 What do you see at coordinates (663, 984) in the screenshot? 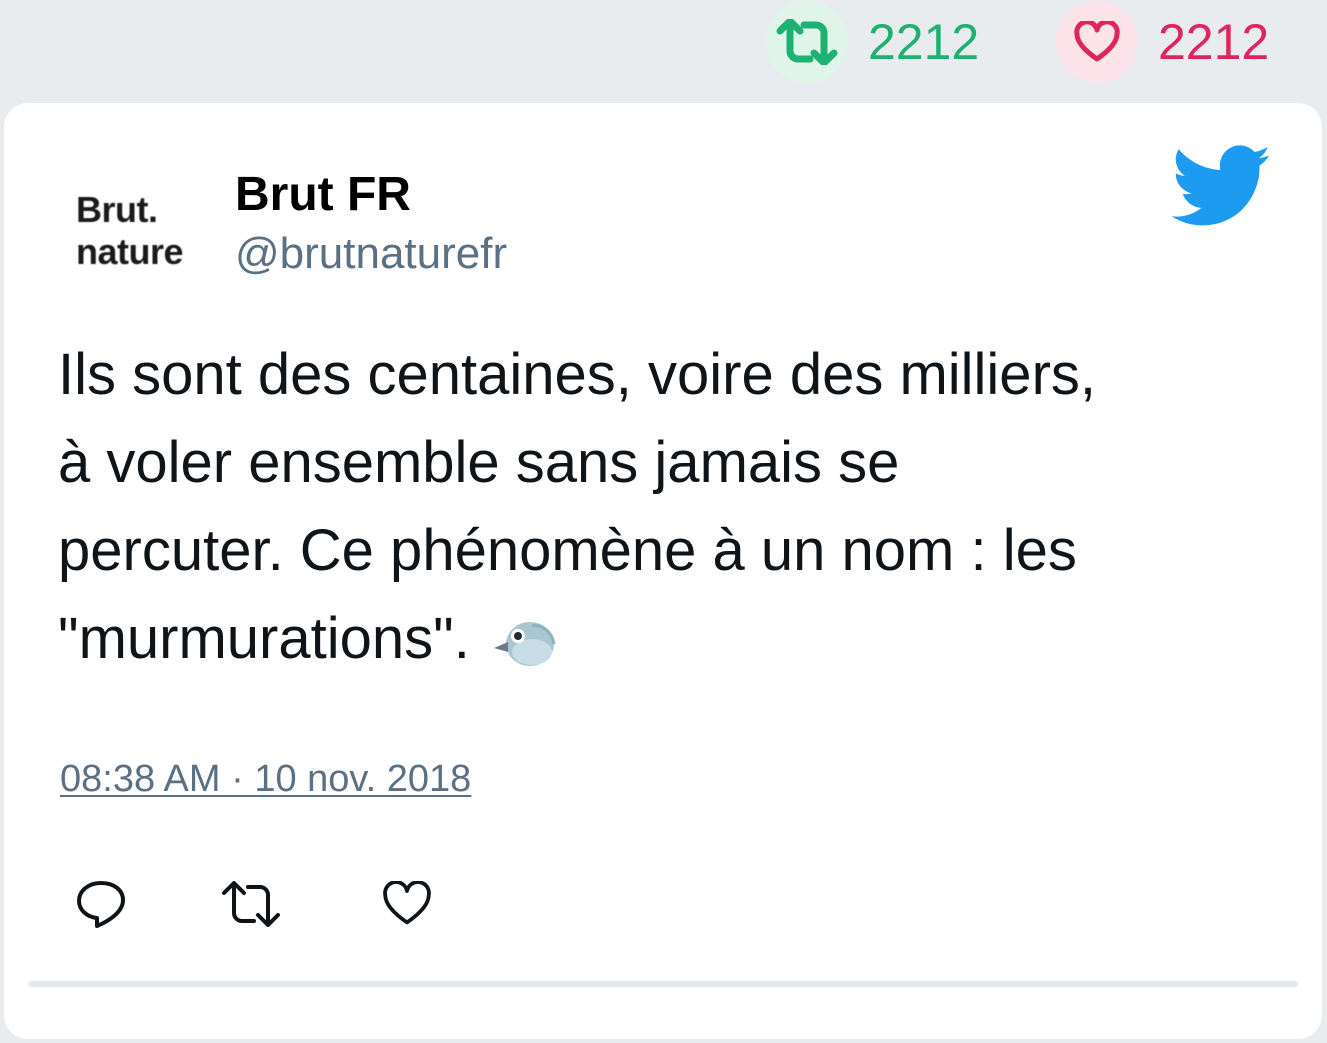
I see `divider` at bounding box center [663, 984].